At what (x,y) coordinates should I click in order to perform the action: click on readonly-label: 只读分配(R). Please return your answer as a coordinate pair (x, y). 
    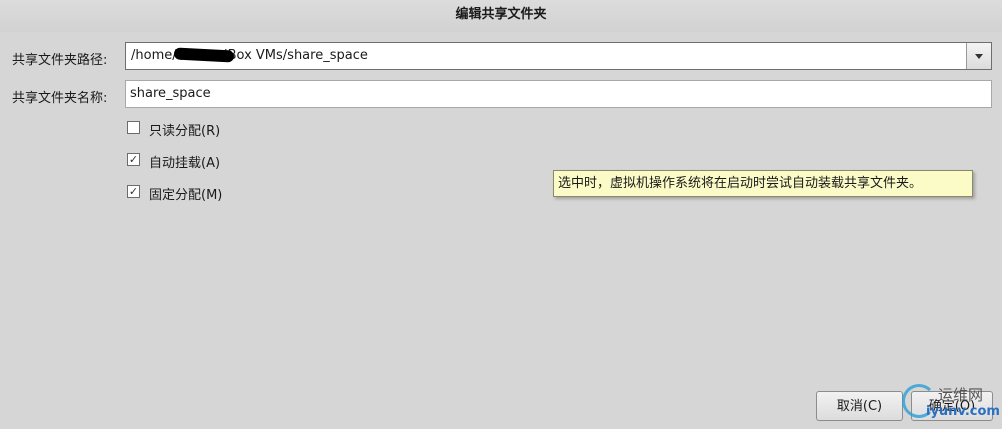
    Looking at the image, I should click on (184, 129).